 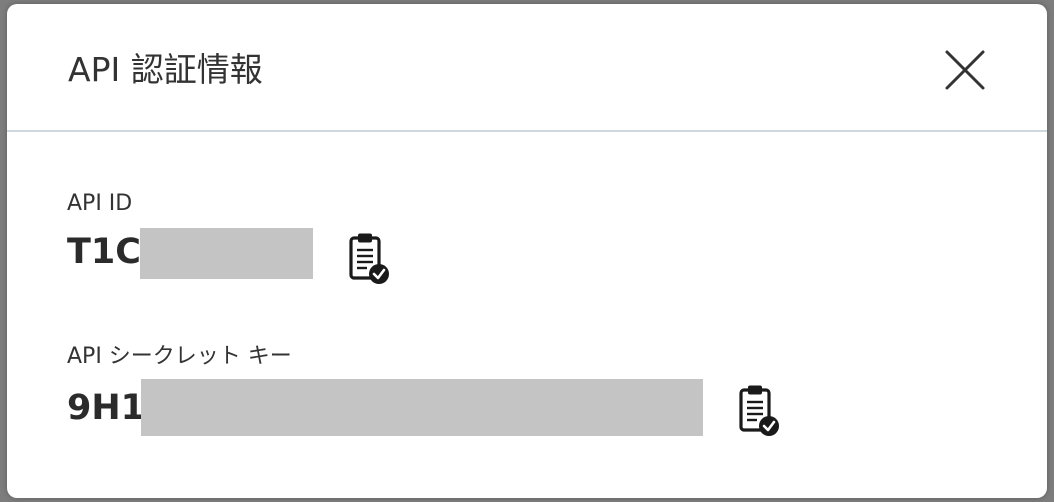 I want to click on api-secret-key-redaction, so click(x=422, y=407).